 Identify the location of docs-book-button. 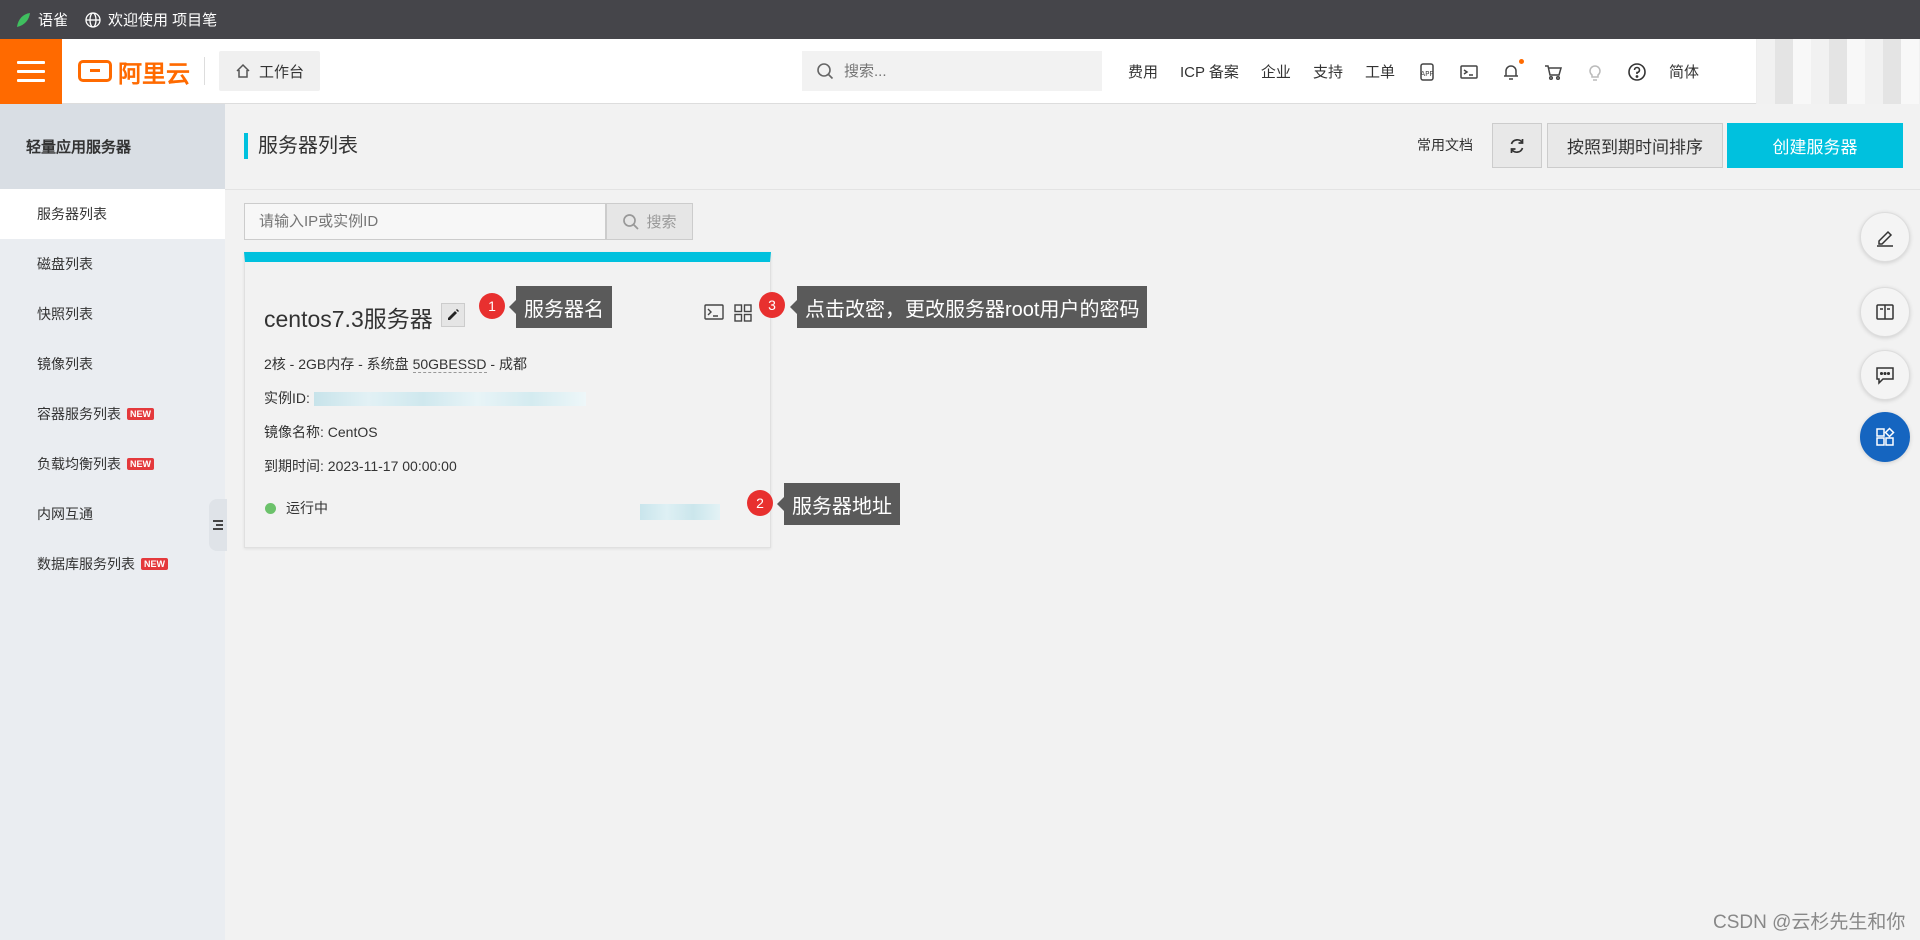
(1885, 312).